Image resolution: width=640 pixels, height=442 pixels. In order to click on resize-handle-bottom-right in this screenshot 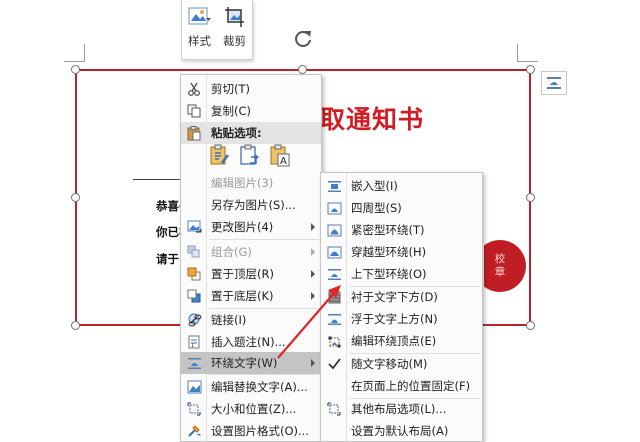, I will do `click(530, 325)`.